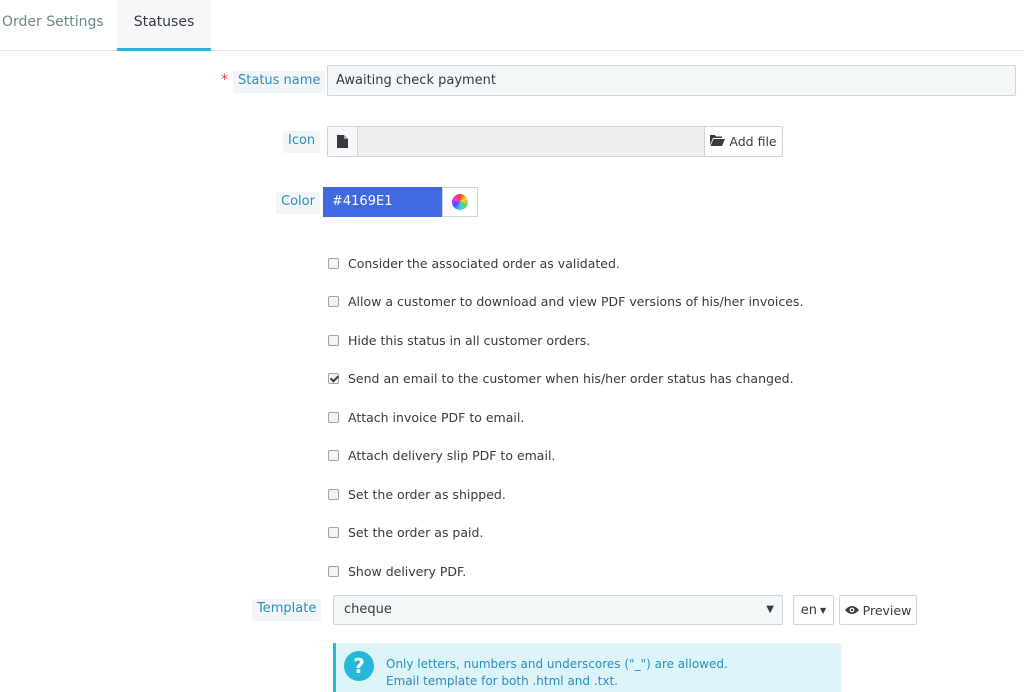  I want to click on add-file-label: Add file, so click(753, 141).